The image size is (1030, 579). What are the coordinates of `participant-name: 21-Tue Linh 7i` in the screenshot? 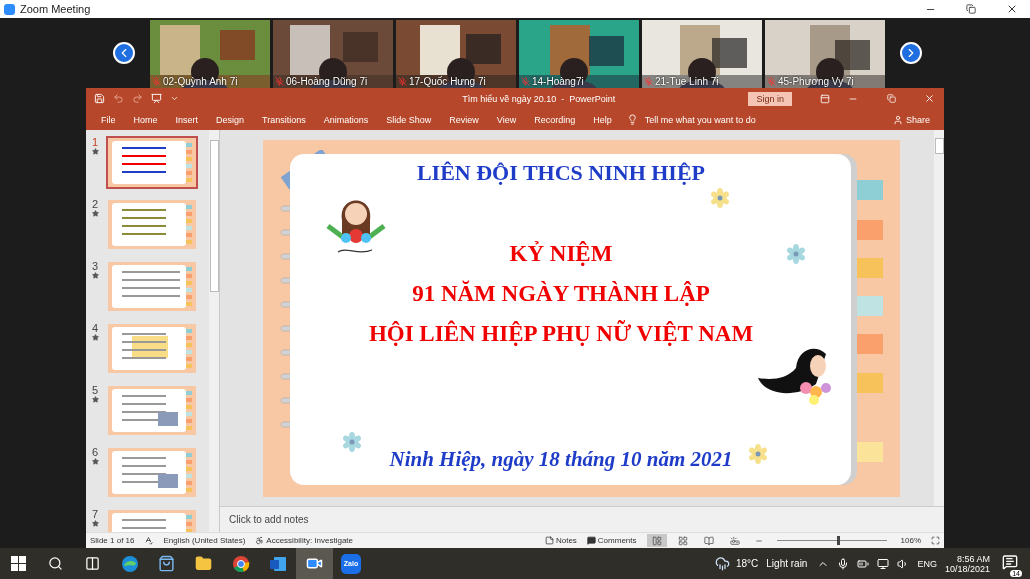 It's located at (687, 81).